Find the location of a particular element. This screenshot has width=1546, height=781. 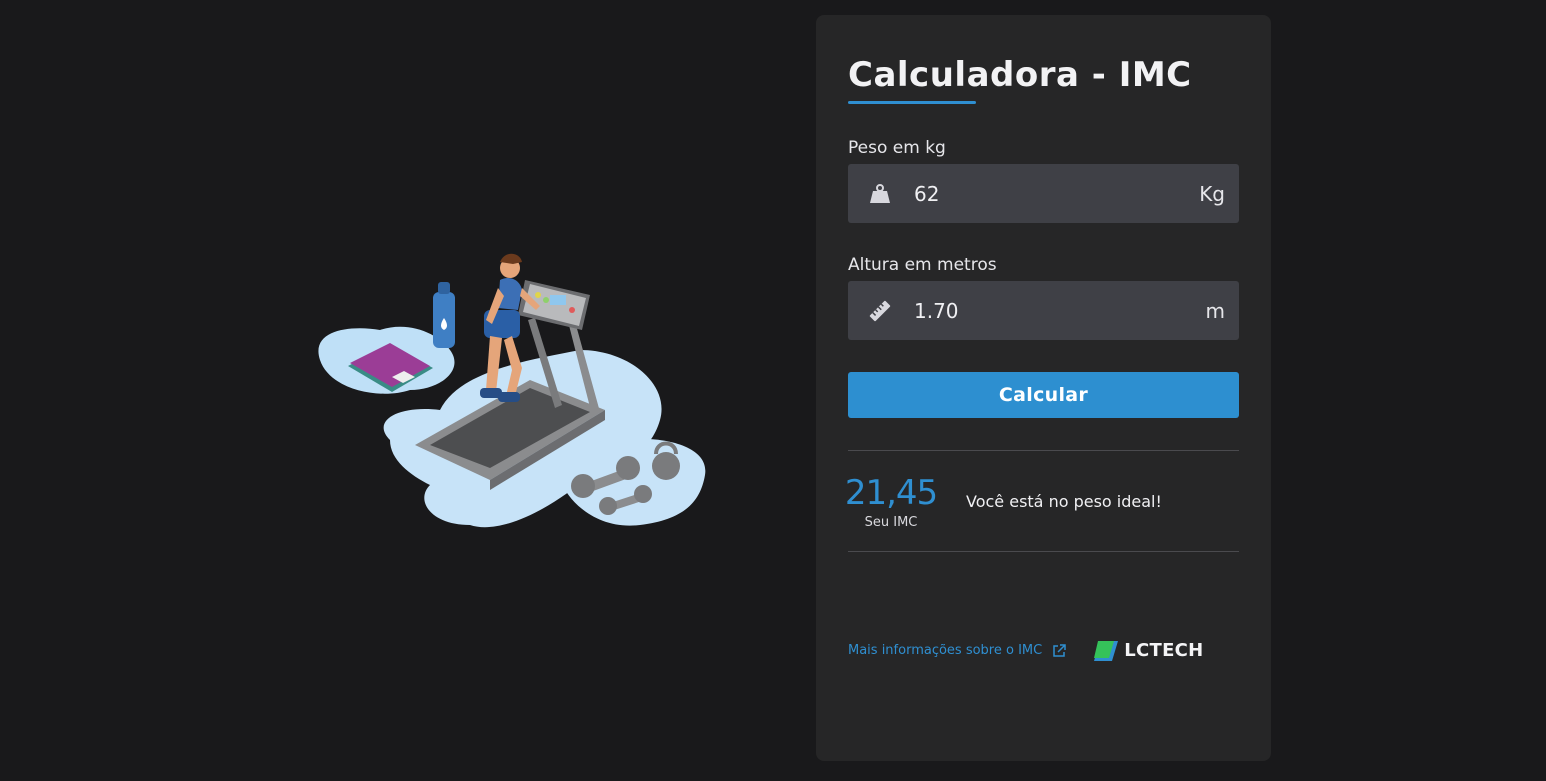

weight-input-group: Kg is located at coordinates (1043, 193).